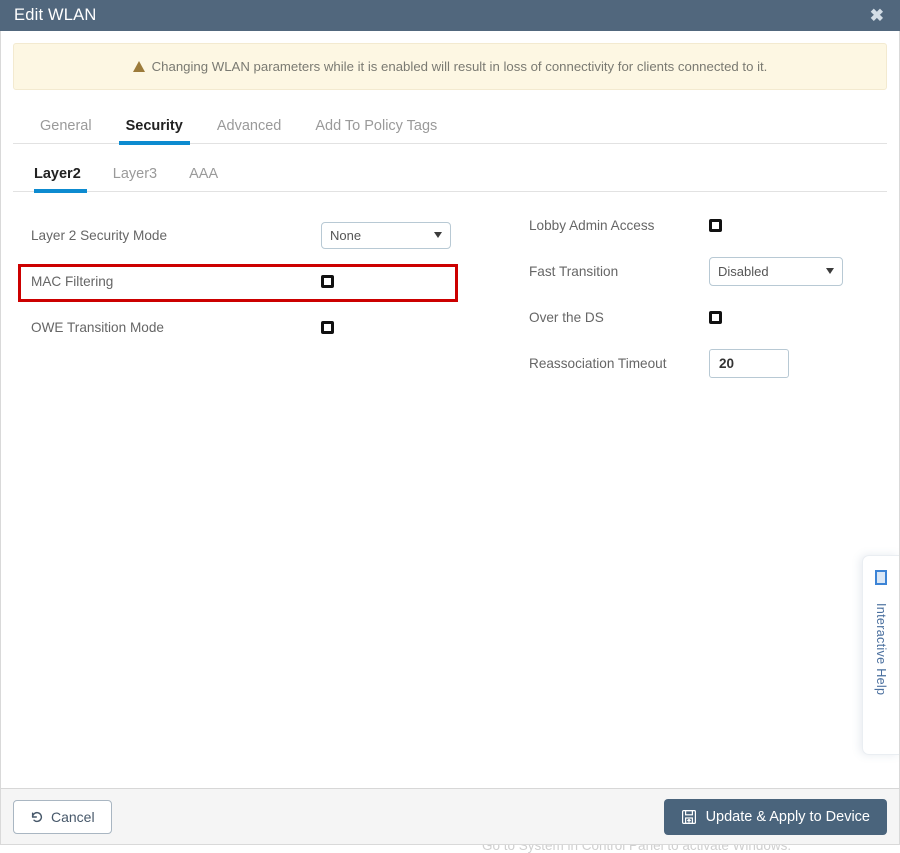 The image size is (900, 853). What do you see at coordinates (135, 175) in the screenshot?
I see `tab-layer3: Layer3` at bounding box center [135, 175].